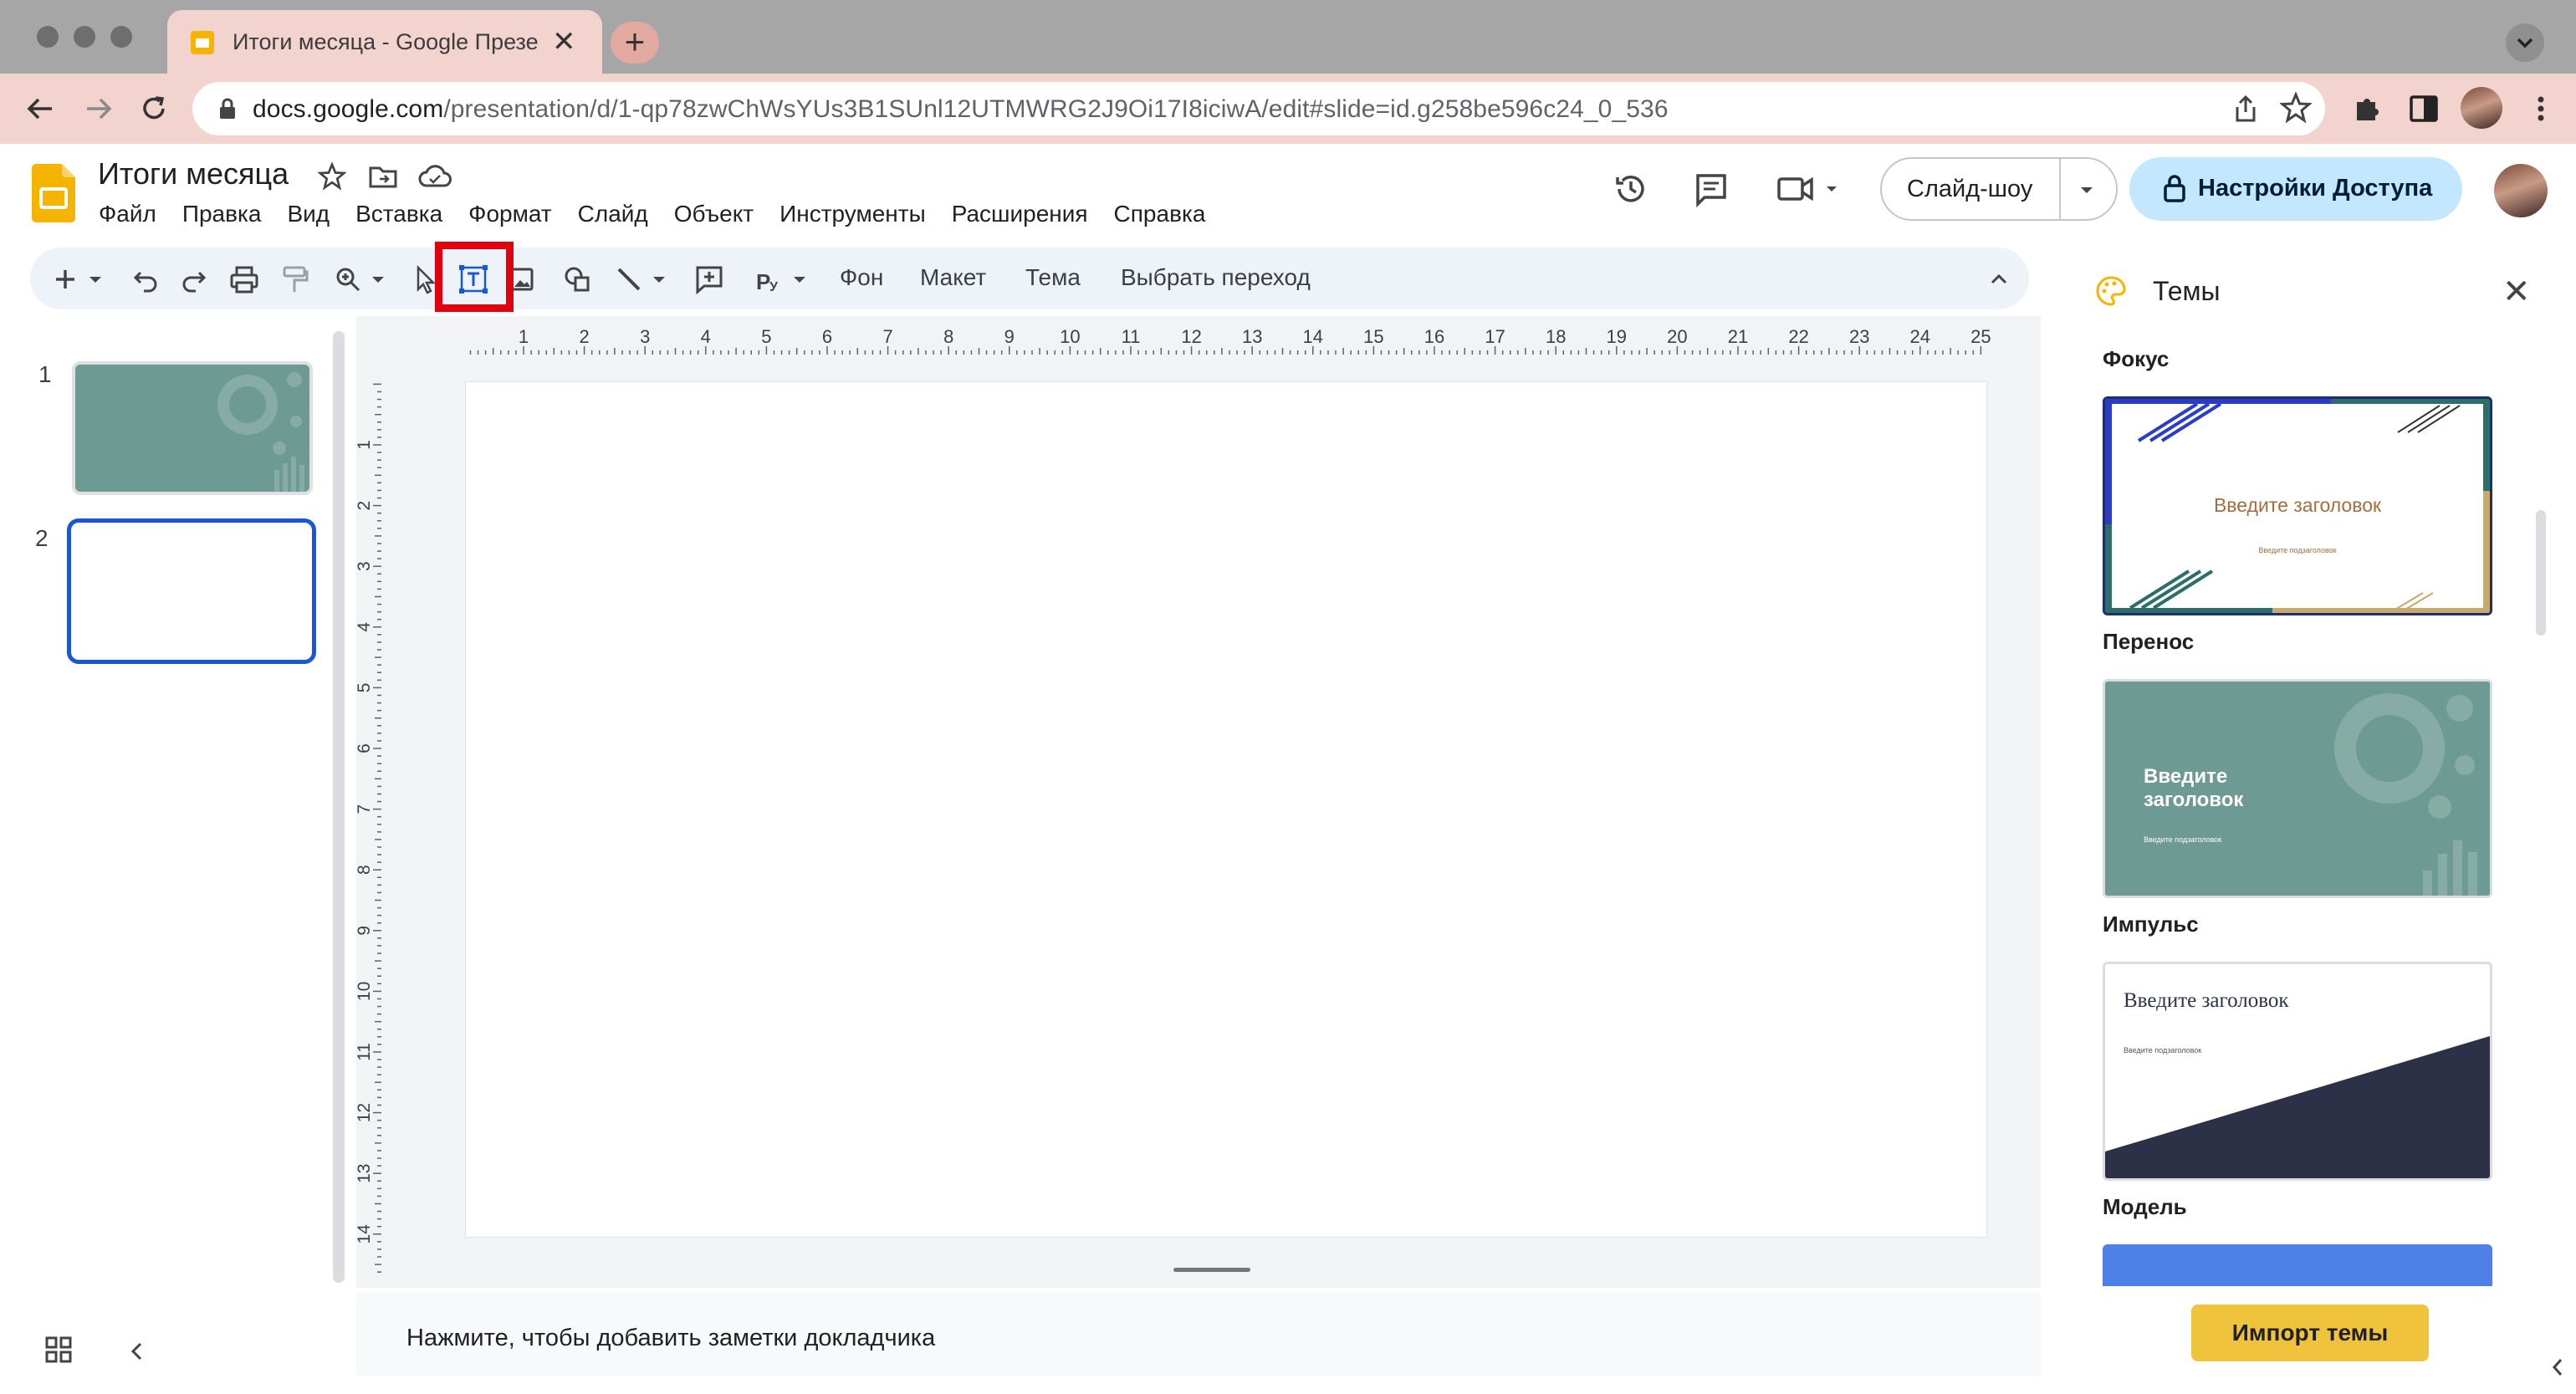  What do you see at coordinates (1920, 336) in the screenshot?
I see `ruler-label: 24` at bounding box center [1920, 336].